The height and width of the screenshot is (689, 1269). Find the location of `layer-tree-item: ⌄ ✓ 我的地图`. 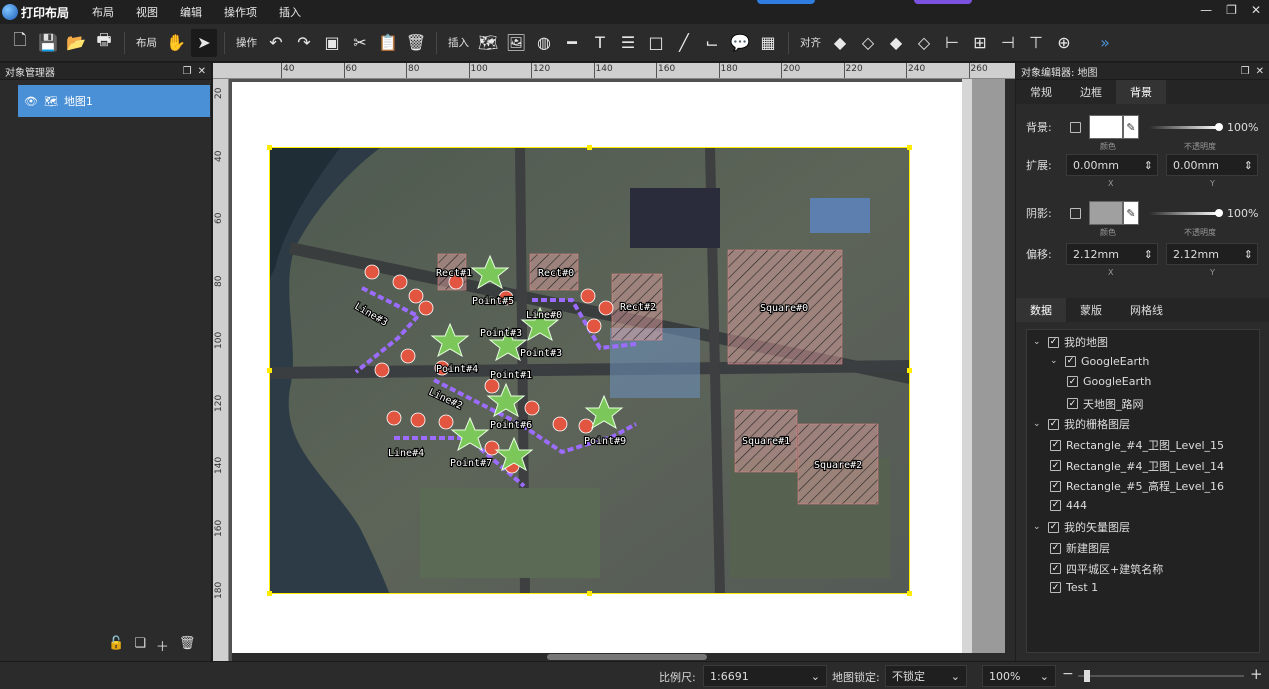

layer-tree-item: ⌄ ✓ 我的地图 is located at coordinates (1070, 342).